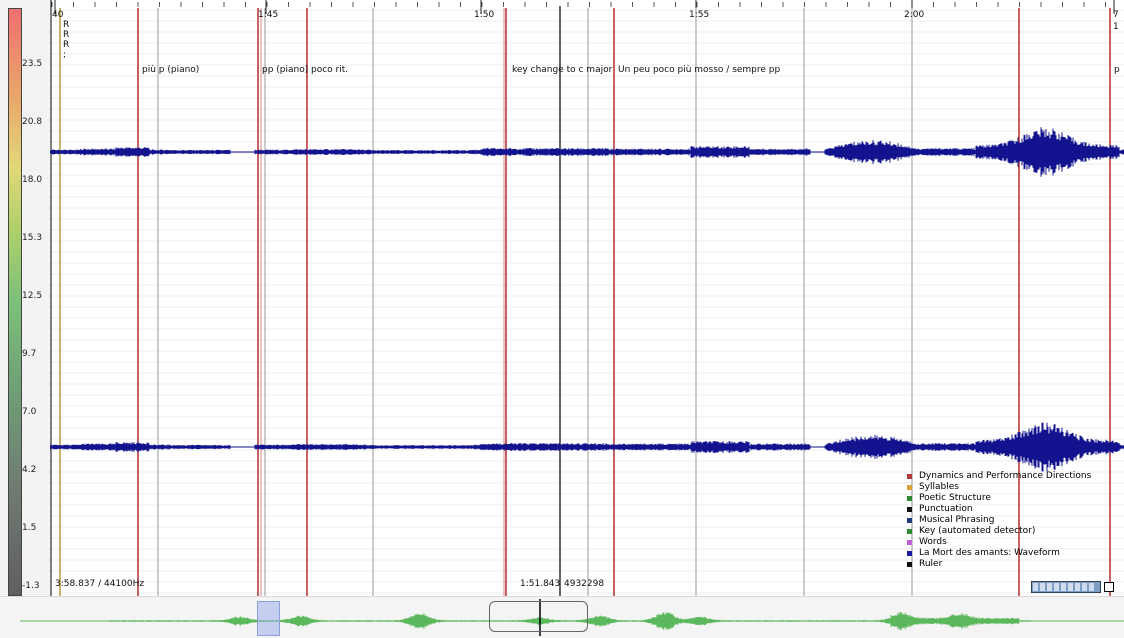 This screenshot has width=1124, height=638. Describe the element at coordinates (999, 476) in the screenshot. I see `legend-item: Dynamics and Performance Directions` at that location.